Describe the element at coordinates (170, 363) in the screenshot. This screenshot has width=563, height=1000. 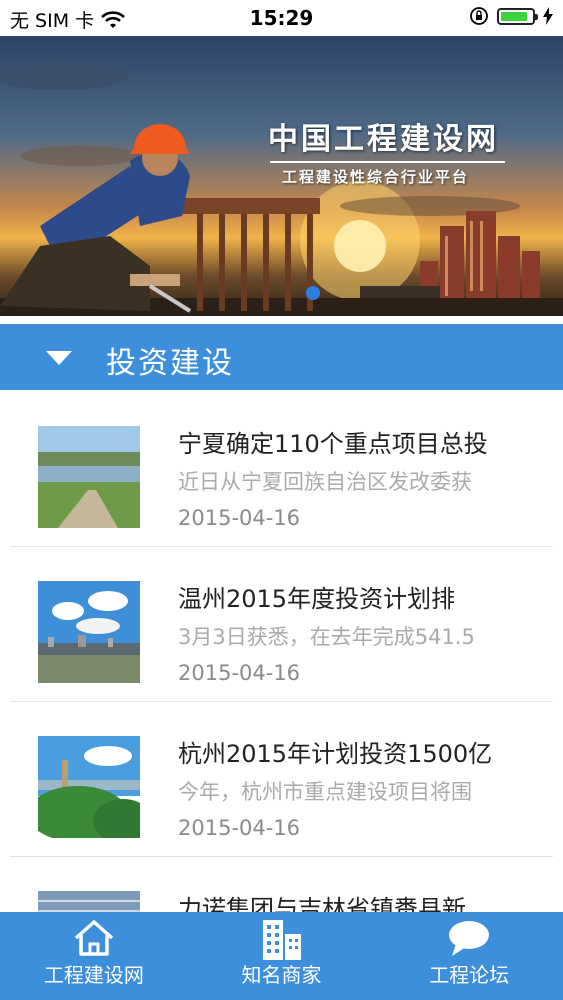
I see `section-title: 投资建设` at that location.